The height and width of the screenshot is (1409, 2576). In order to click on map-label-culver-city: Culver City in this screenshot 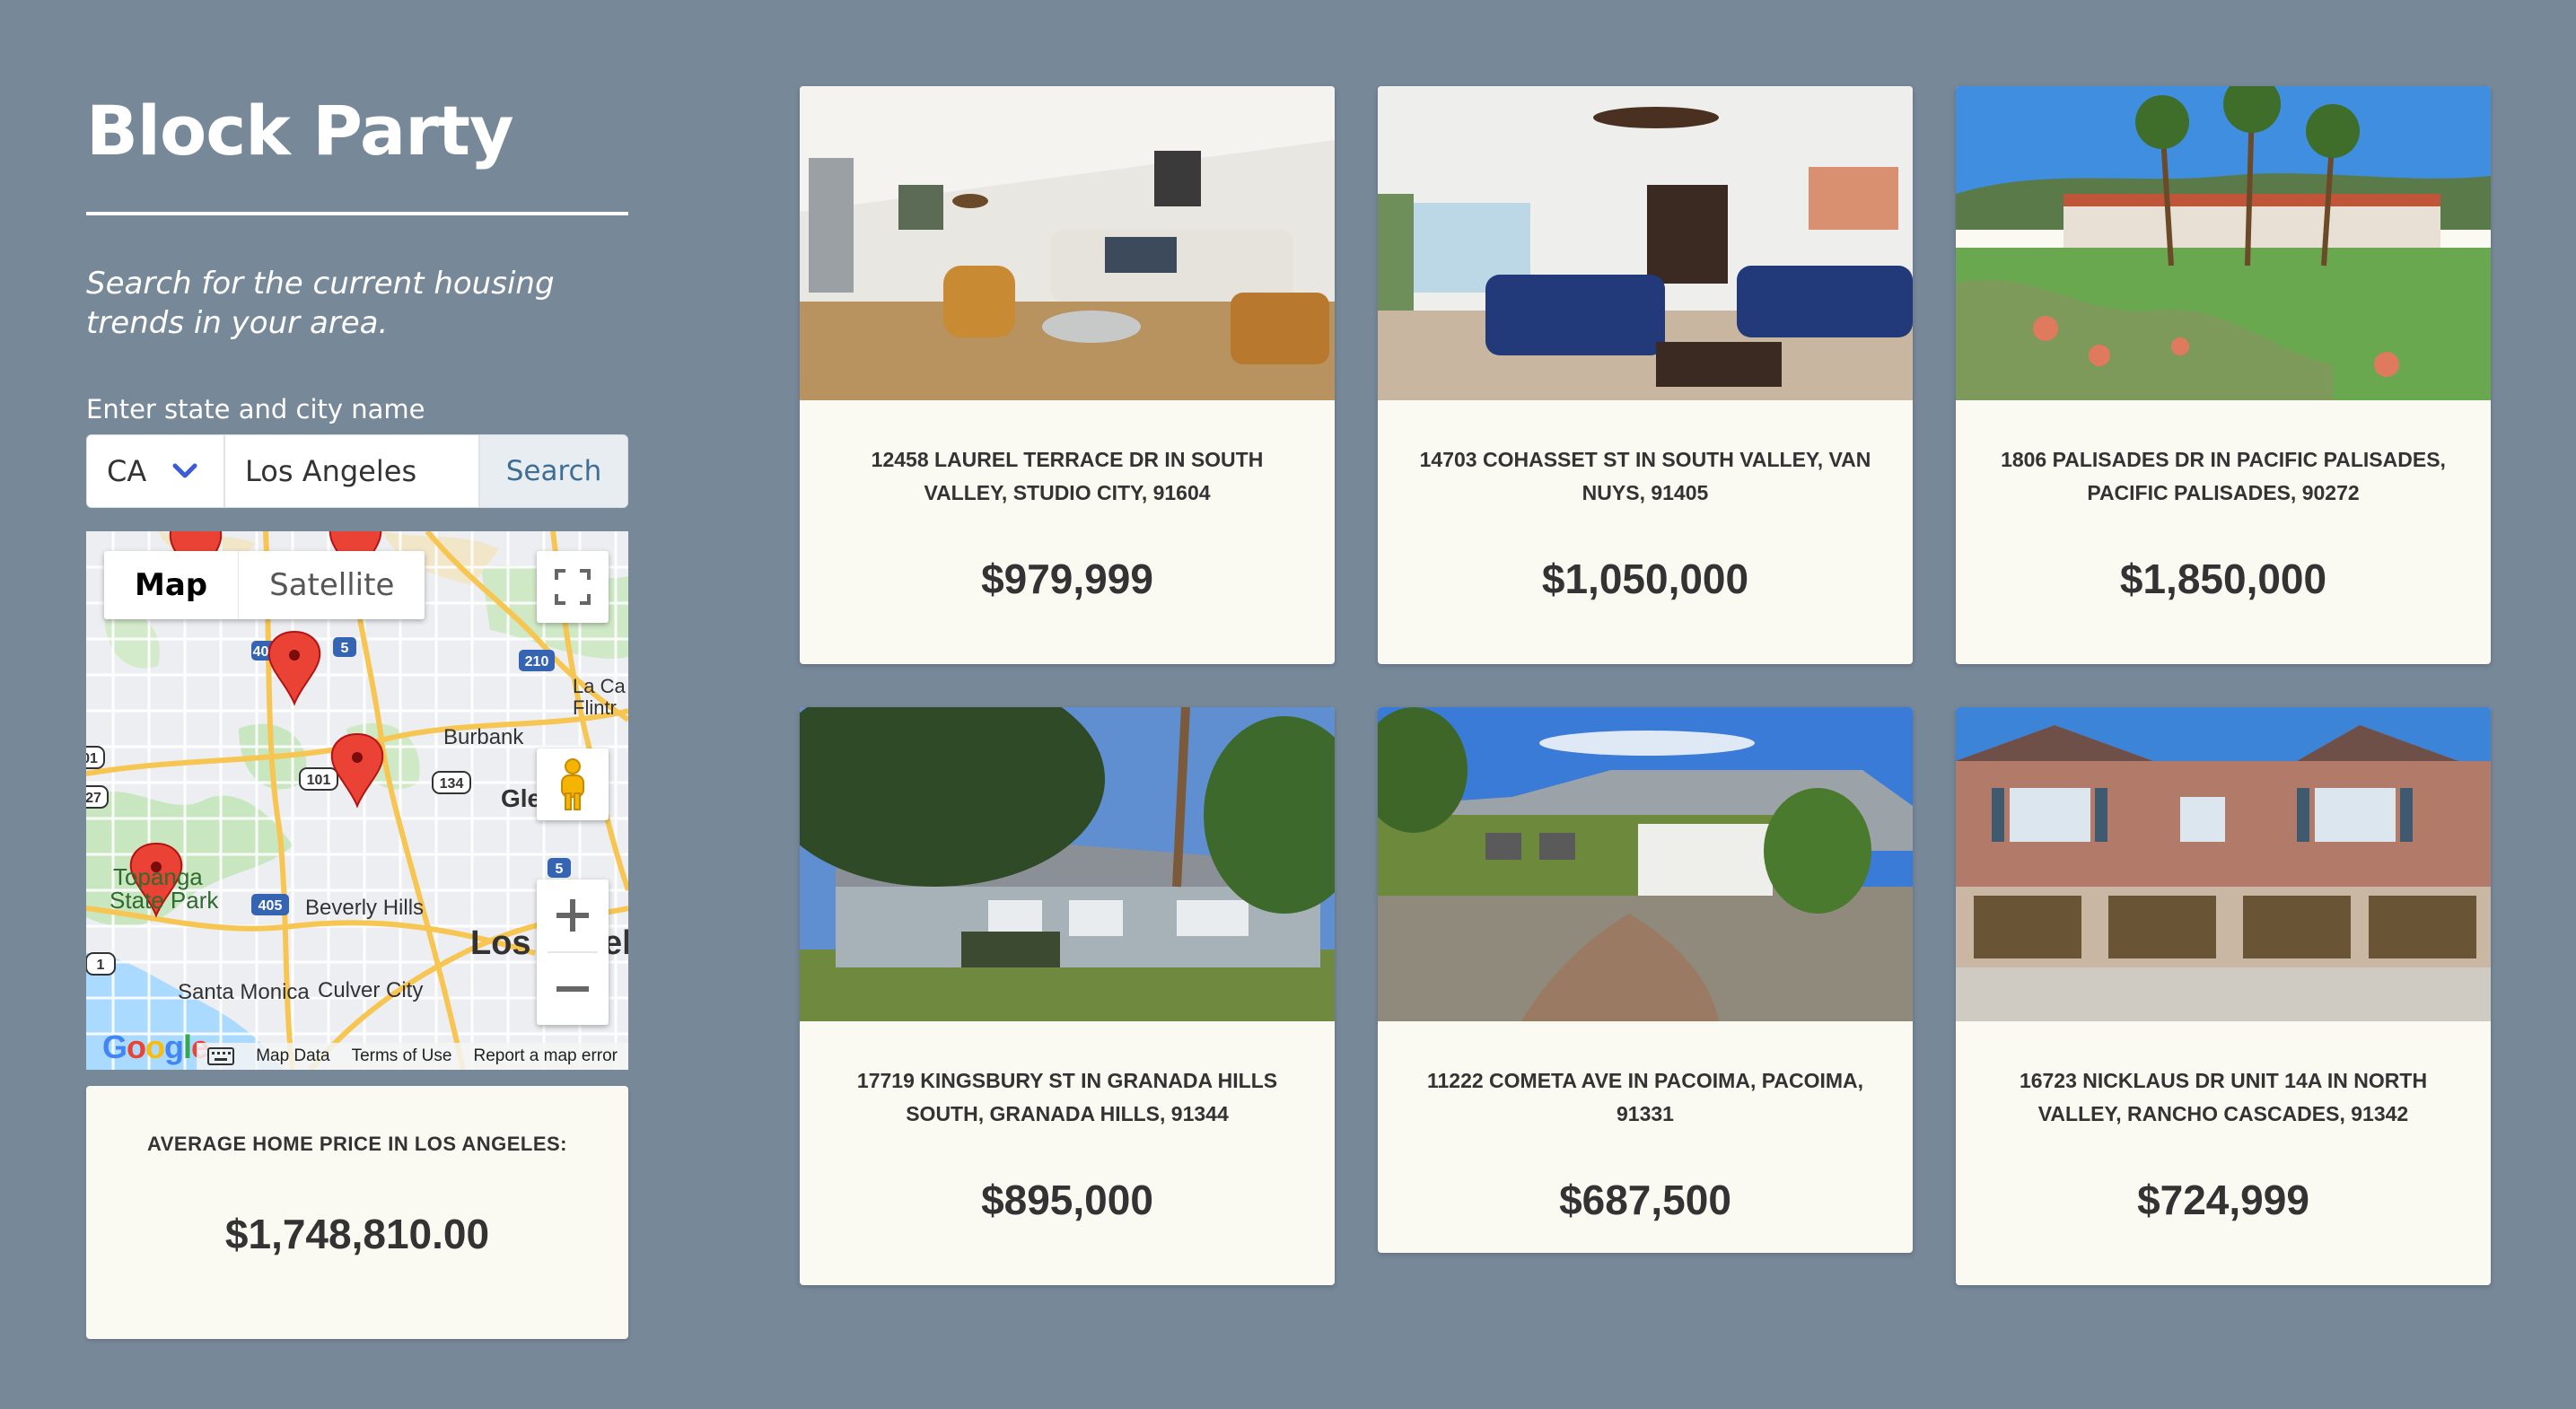, I will do `click(371, 990)`.